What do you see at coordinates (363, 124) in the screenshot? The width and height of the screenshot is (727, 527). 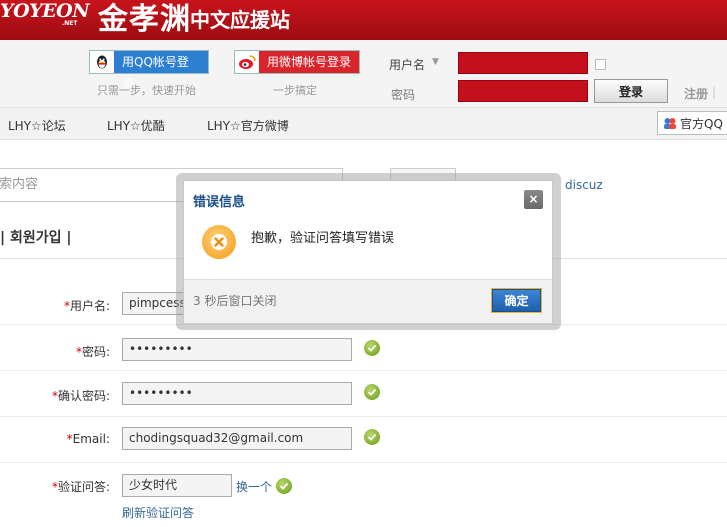 I see `nav-bar: LHY☆论坛 LHY☆优酷 LHY☆官方微博 官方QQ` at bounding box center [363, 124].